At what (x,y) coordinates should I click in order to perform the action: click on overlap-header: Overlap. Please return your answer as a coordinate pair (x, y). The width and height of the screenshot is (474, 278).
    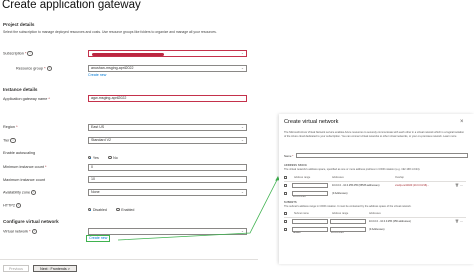
    Looking at the image, I should click on (399, 177).